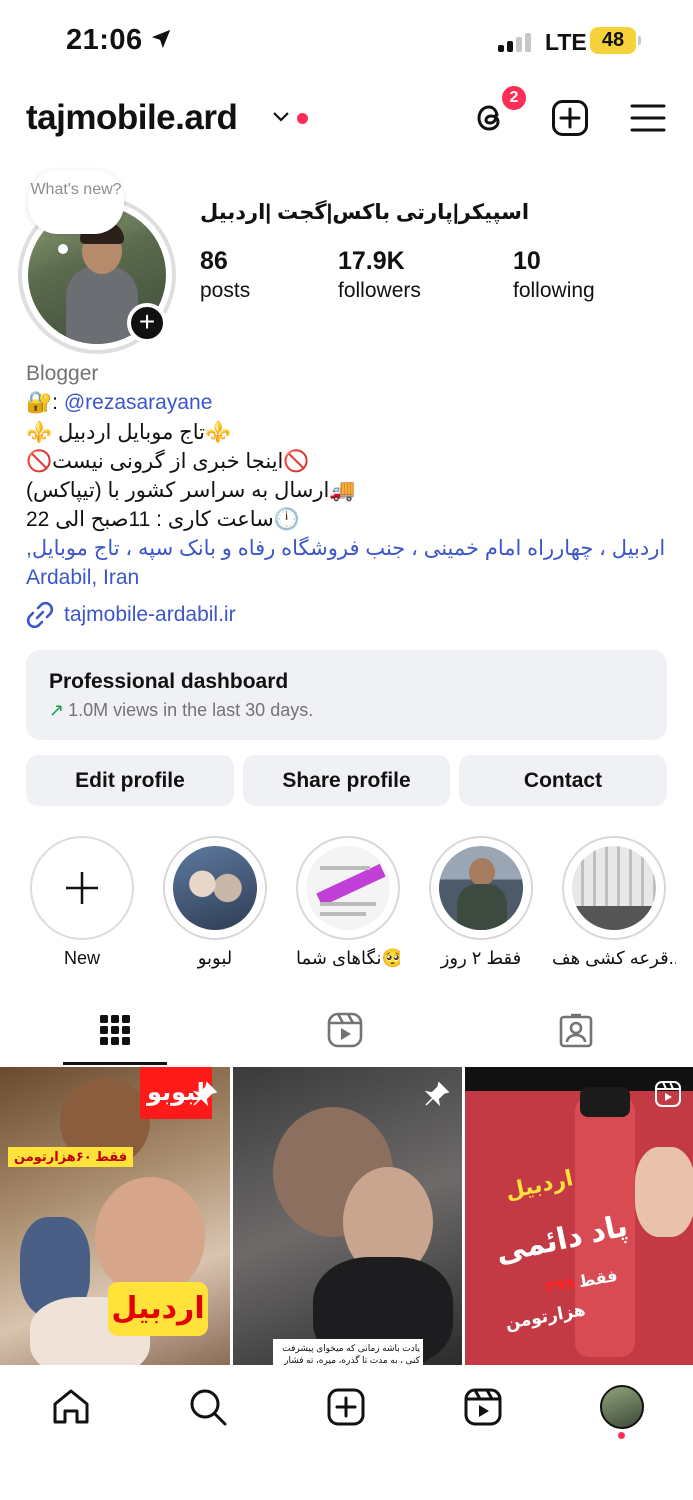 The image size is (693, 1500). What do you see at coordinates (181, 710) in the screenshot?
I see `dashboard-subtitle: ↗ 1.0M views in the last 30 days.` at bounding box center [181, 710].